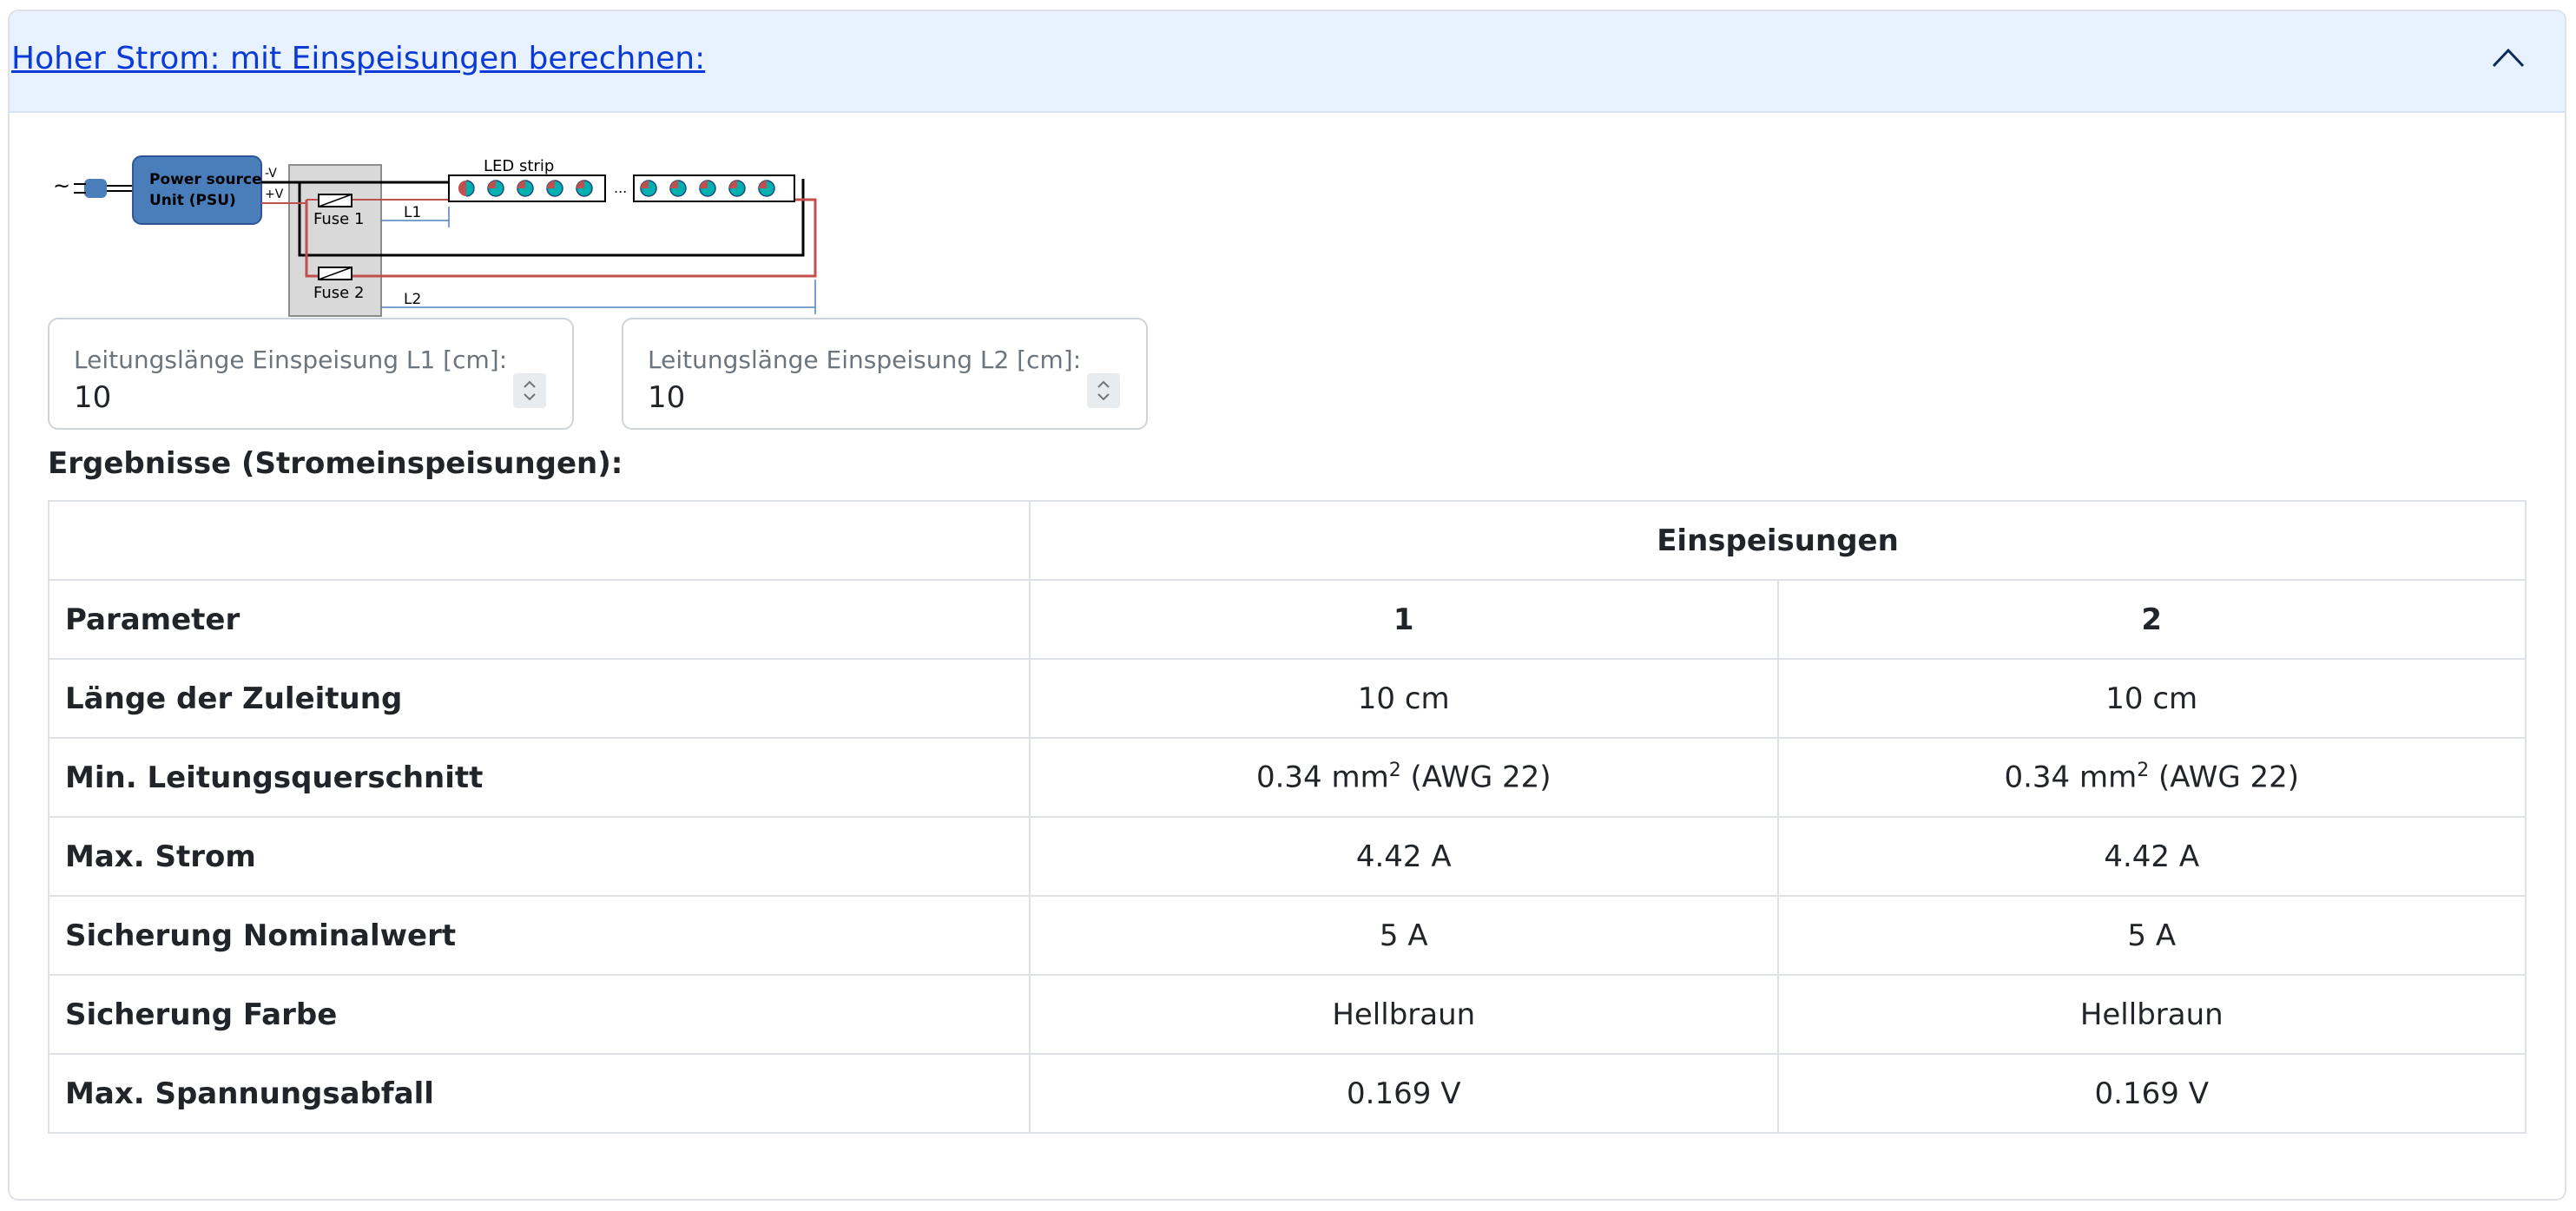  I want to click on param-cell: Länge der Zuleitung, so click(539, 698).